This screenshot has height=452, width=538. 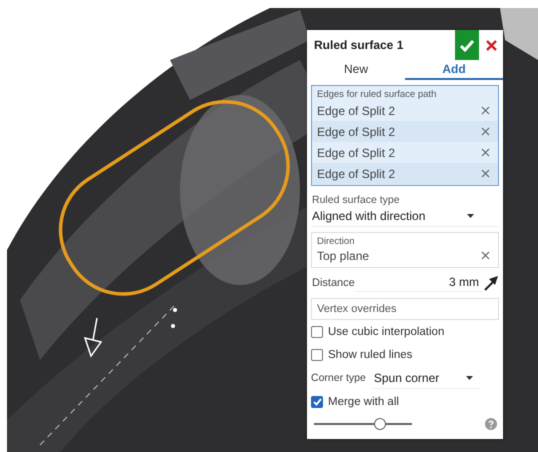 What do you see at coordinates (370, 354) in the screenshot?
I see `checkbox-label: Show ruled lines` at bounding box center [370, 354].